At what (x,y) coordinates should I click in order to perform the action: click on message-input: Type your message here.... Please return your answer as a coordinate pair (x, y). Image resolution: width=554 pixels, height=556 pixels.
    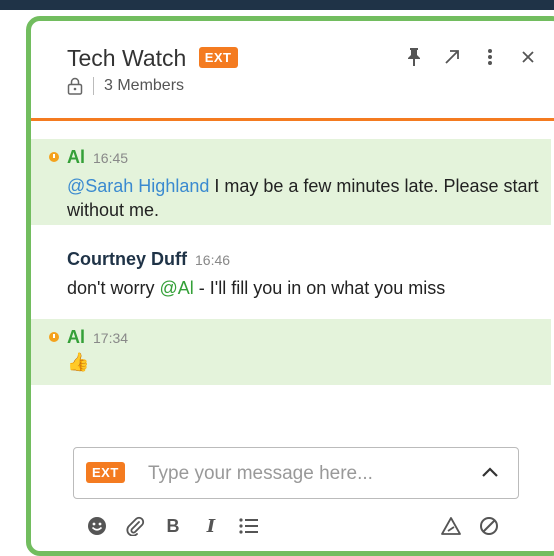
    Looking at the image, I should click on (260, 474).